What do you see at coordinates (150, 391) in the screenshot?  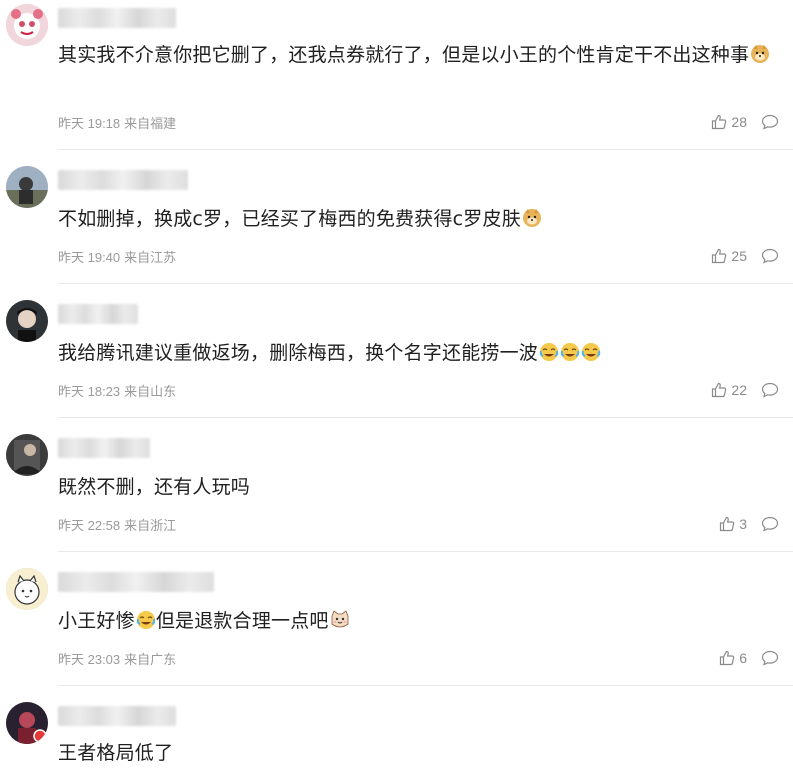 I see `comment-location: 来自山东` at bounding box center [150, 391].